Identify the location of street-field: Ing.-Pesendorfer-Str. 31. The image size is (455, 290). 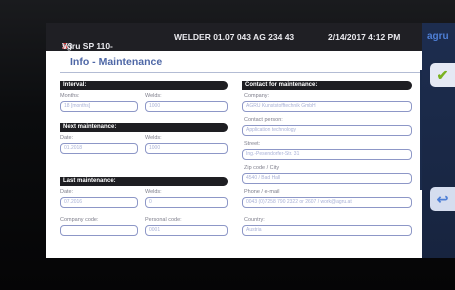
(327, 154).